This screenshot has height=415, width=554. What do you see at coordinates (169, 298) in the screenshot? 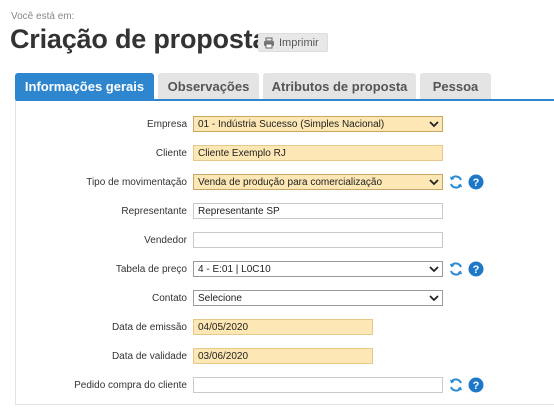
I see `contato-label: Contato` at bounding box center [169, 298].